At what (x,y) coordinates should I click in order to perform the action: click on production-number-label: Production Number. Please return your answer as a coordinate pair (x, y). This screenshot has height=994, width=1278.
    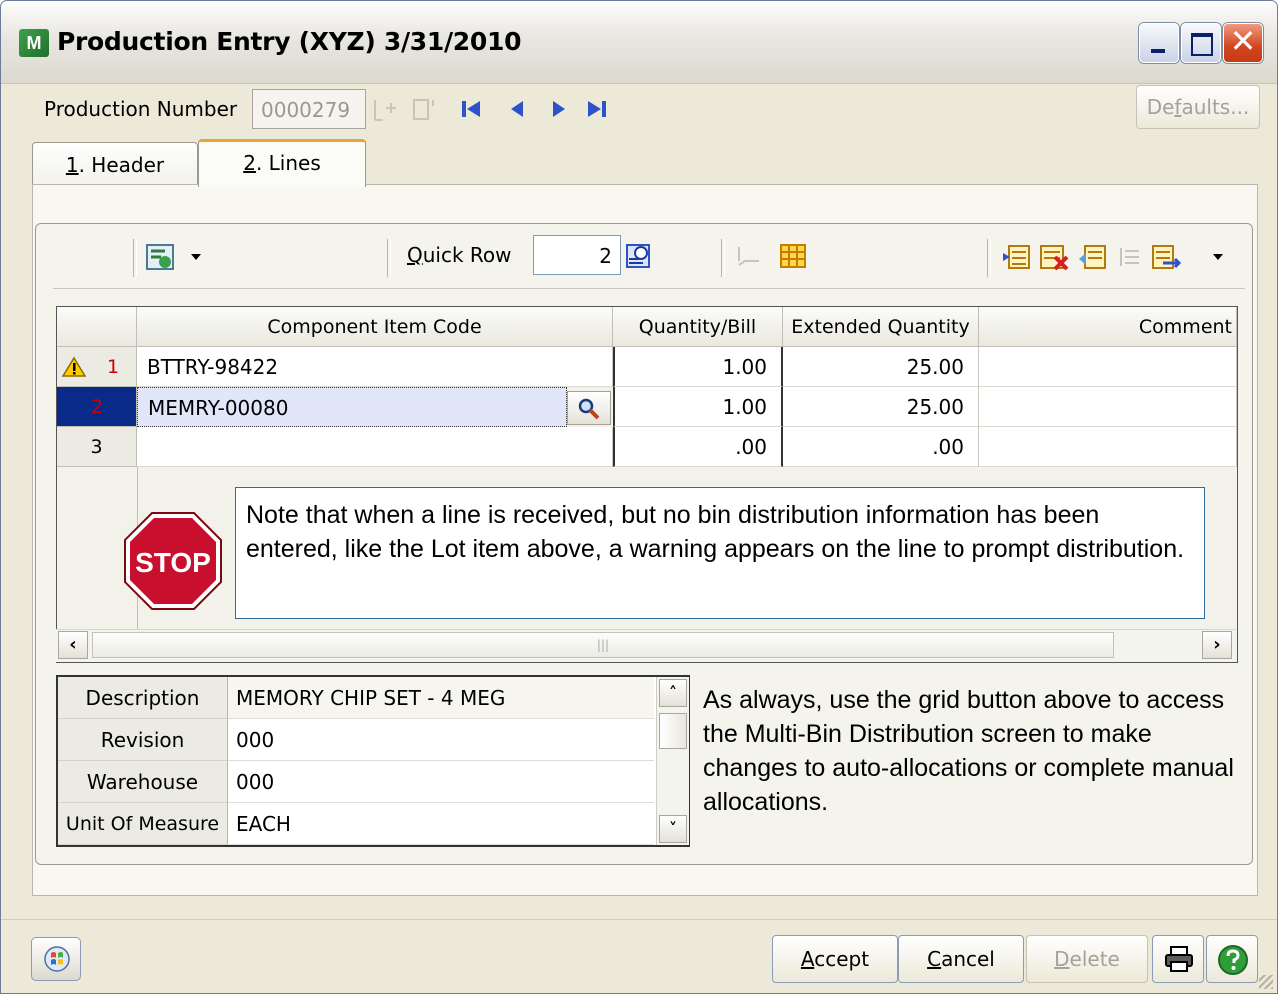
    Looking at the image, I should click on (141, 109).